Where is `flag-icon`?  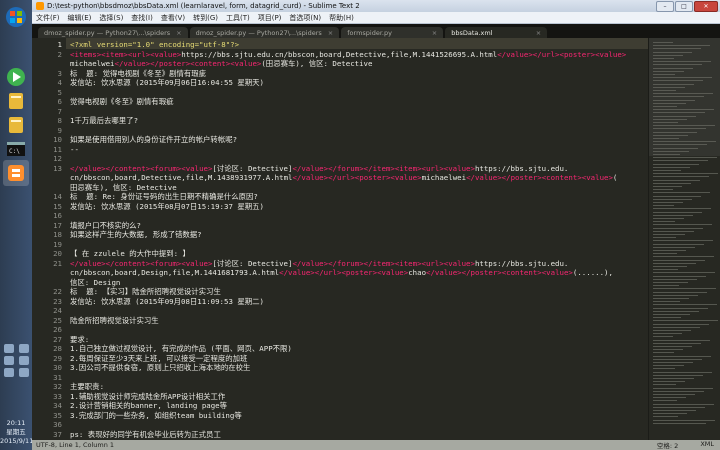 flag-icon is located at coordinates (24, 360).